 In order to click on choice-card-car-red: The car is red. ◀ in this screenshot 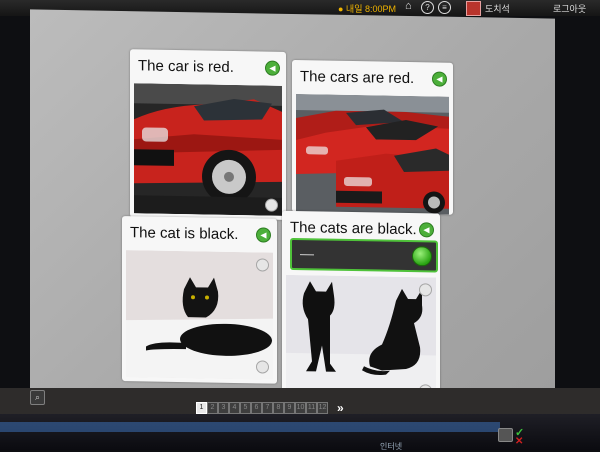, I will do `click(208, 134)`.